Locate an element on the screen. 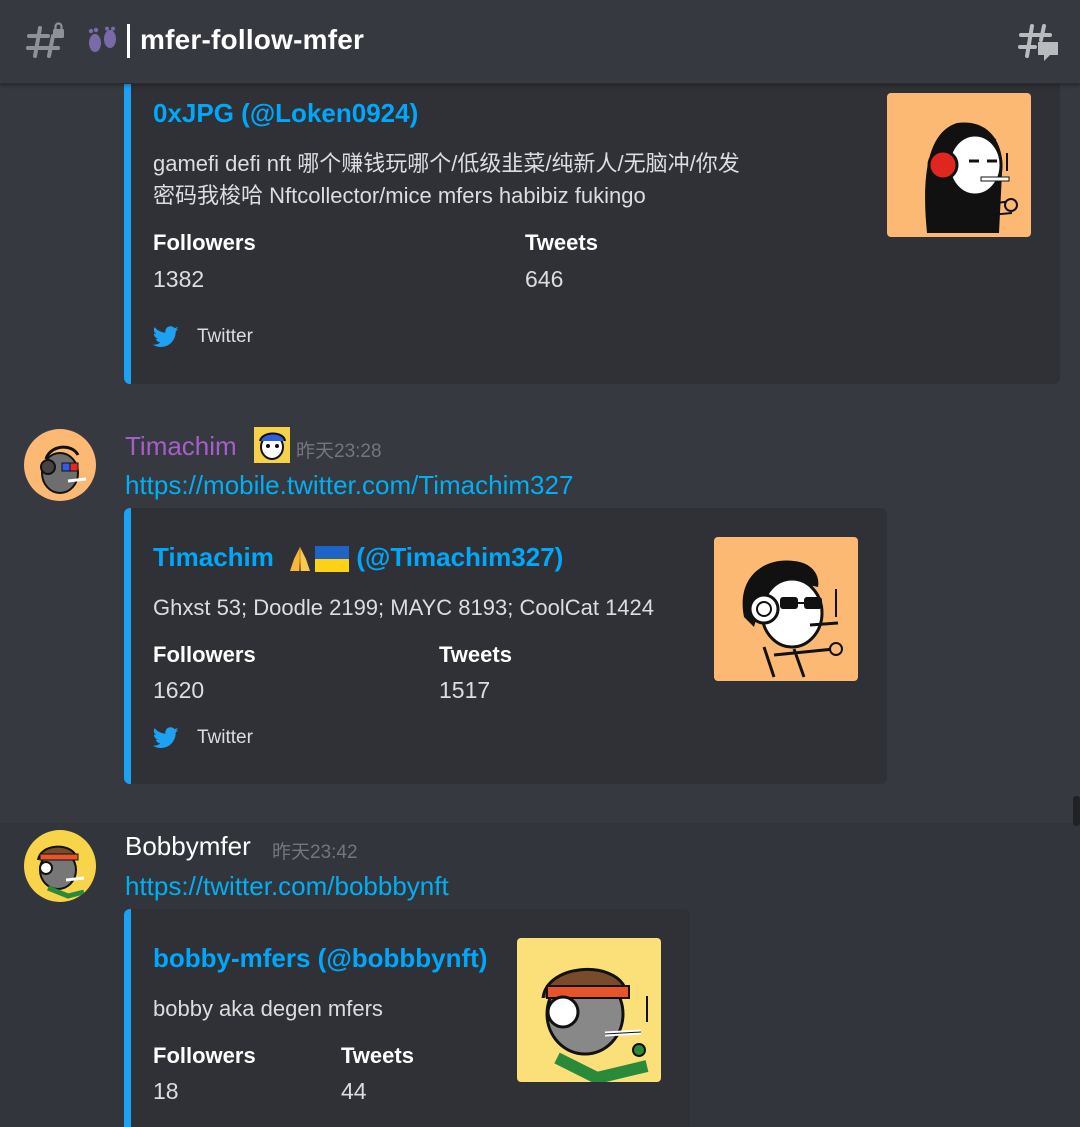 This screenshot has height=1127, width=1080. message-link: https://mobile.twitter.com/Timachim327 is located at coordinates (349, 485).